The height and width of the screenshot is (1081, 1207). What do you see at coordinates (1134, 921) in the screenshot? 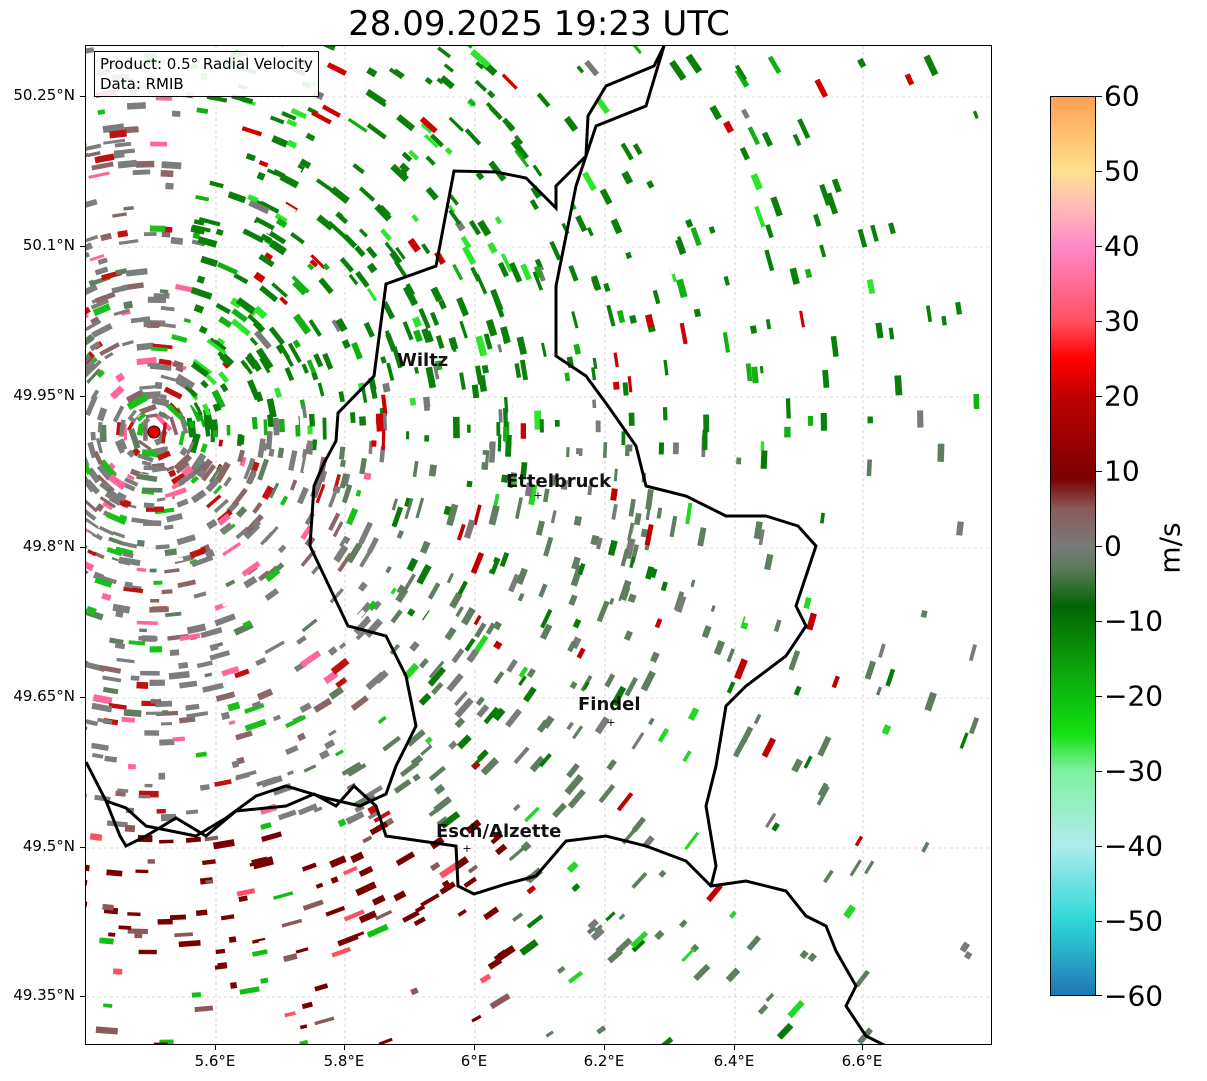
I see `colorbar-tick-label: −50` at bounding box center [1134, 921].